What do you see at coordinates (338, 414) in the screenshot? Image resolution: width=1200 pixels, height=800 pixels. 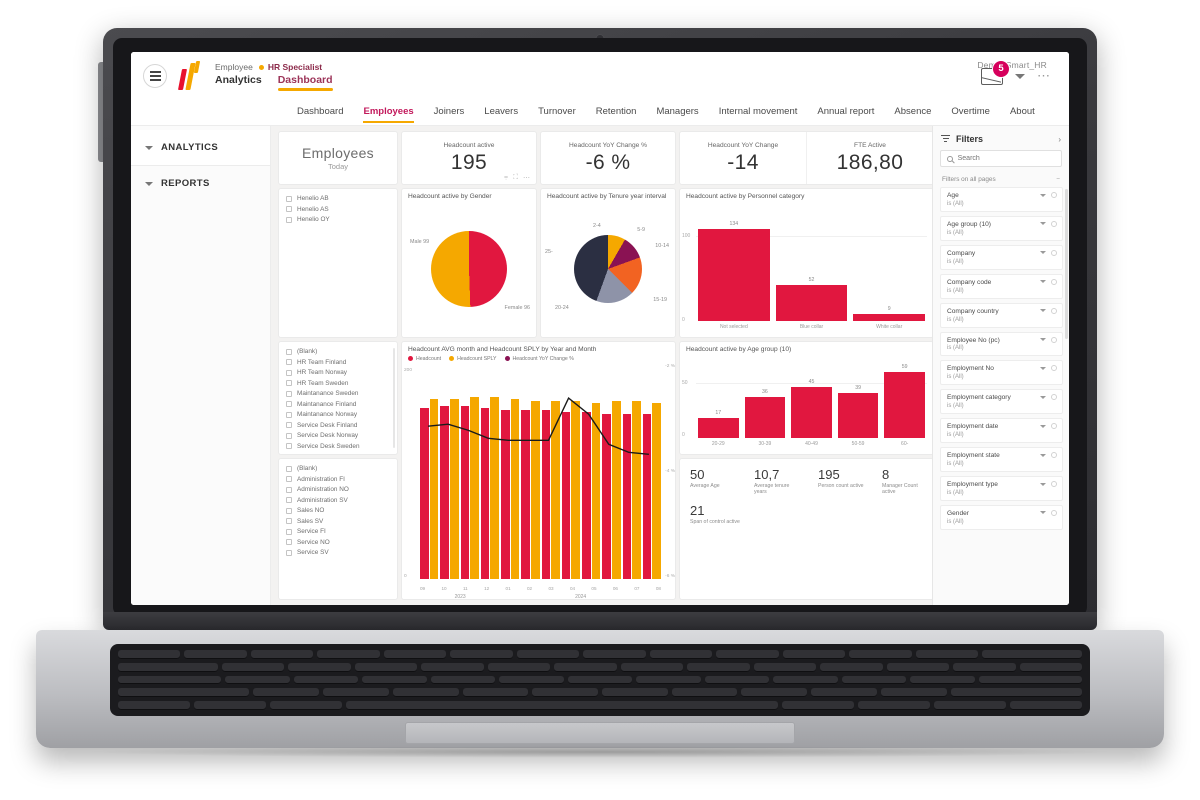 I see `list-item: Maintanance Norway` at bounding box center [338, 414].